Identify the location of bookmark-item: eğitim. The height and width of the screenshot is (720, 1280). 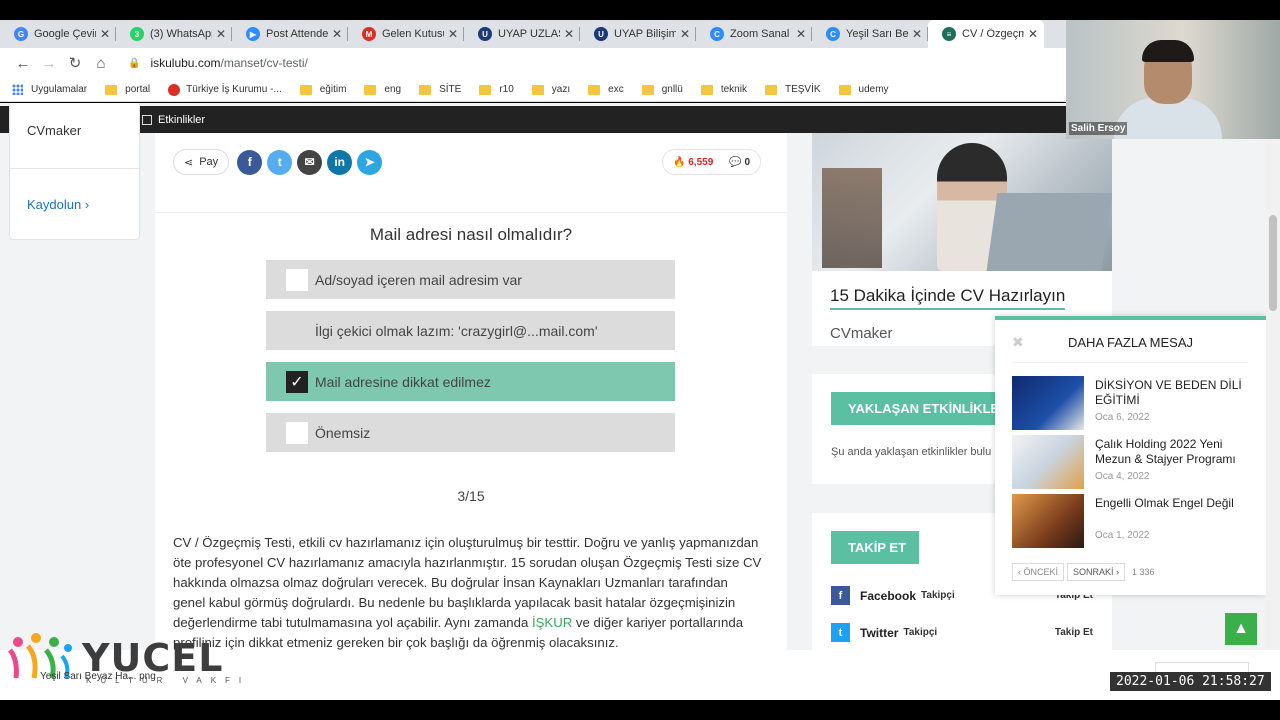
(322, 89).